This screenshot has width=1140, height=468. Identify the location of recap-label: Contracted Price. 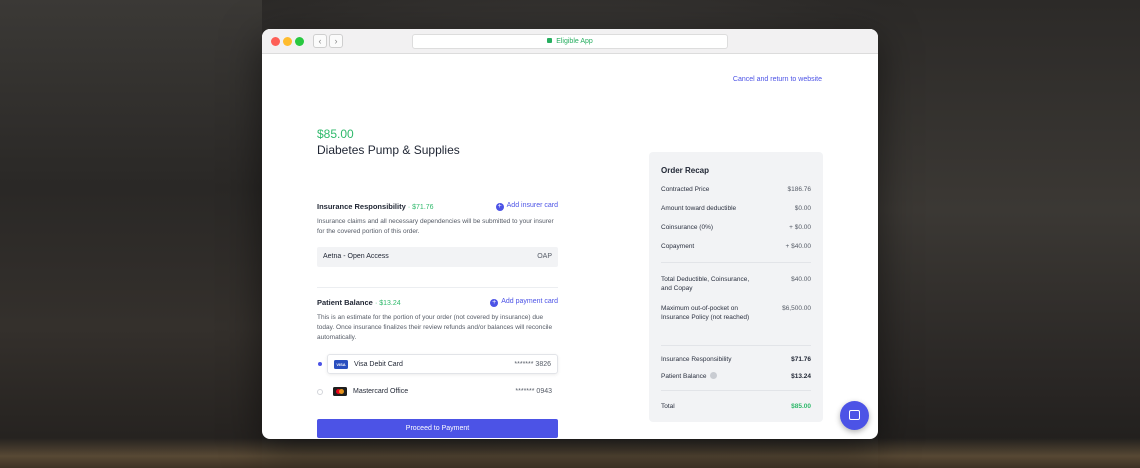
(685, 189).